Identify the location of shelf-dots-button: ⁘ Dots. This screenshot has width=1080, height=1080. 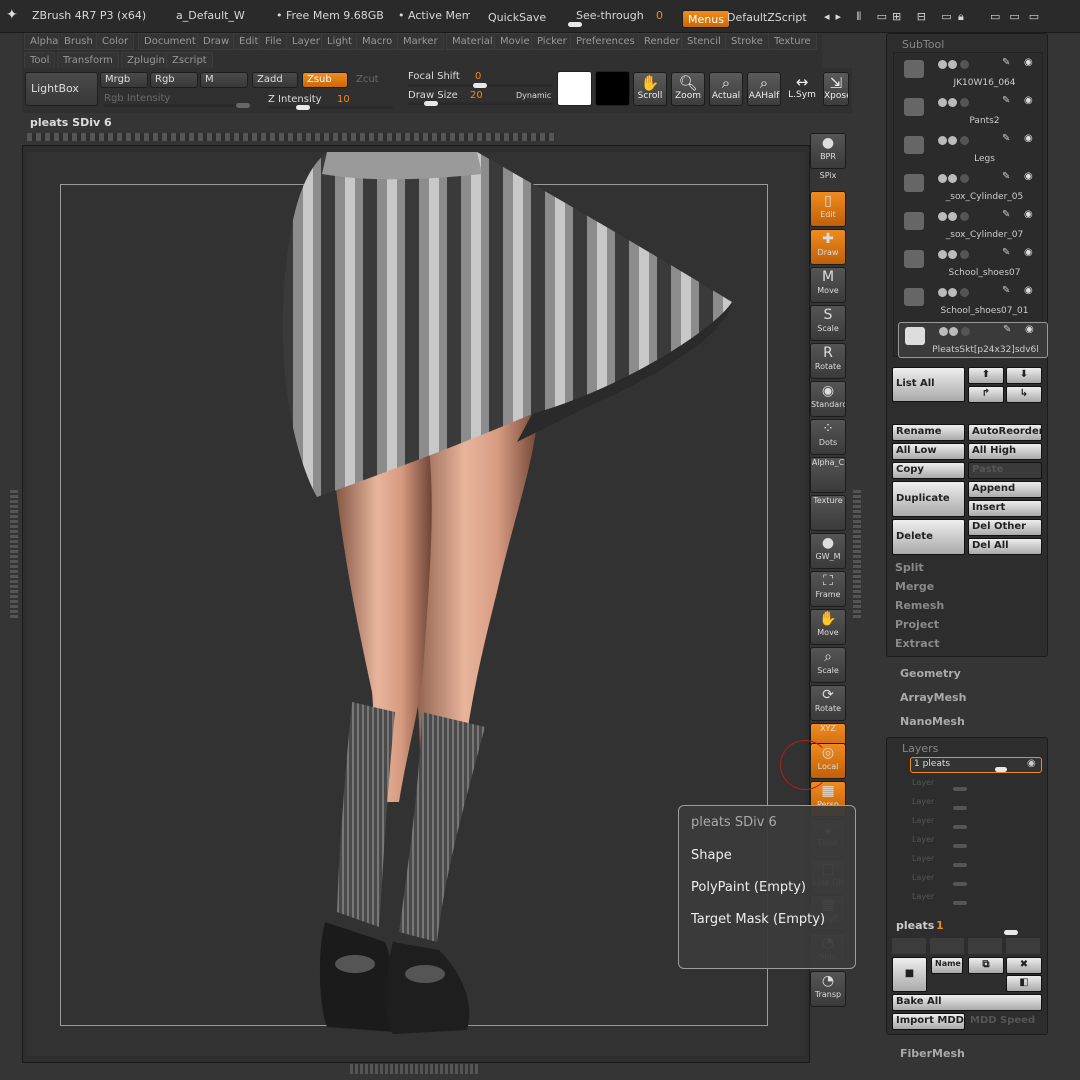
(828, 437).